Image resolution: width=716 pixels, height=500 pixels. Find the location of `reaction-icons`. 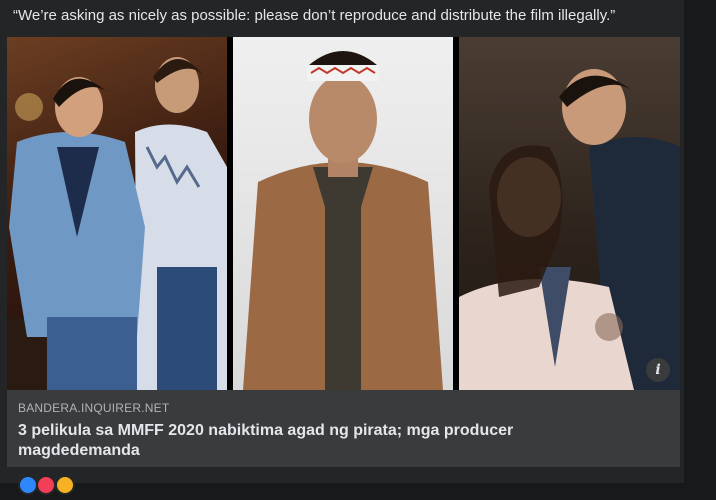

reaction-icons is located at coordinates (46, 487).